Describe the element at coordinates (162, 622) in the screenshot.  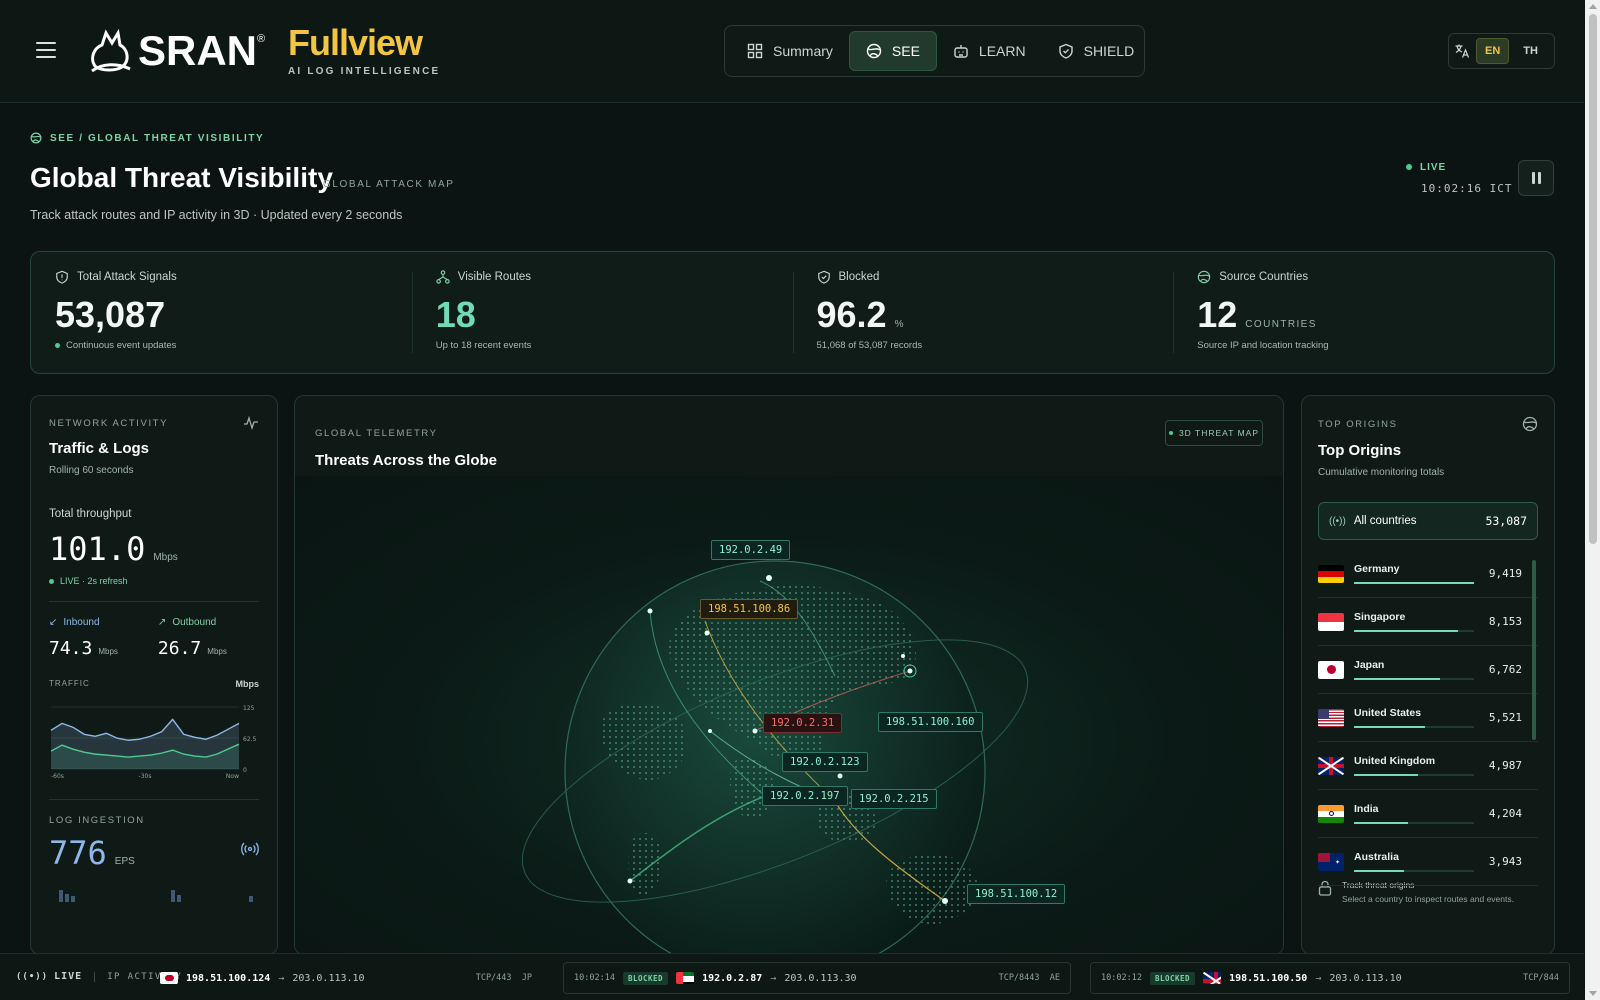
I see `outbound-arrow-icon: ↗` at that location.